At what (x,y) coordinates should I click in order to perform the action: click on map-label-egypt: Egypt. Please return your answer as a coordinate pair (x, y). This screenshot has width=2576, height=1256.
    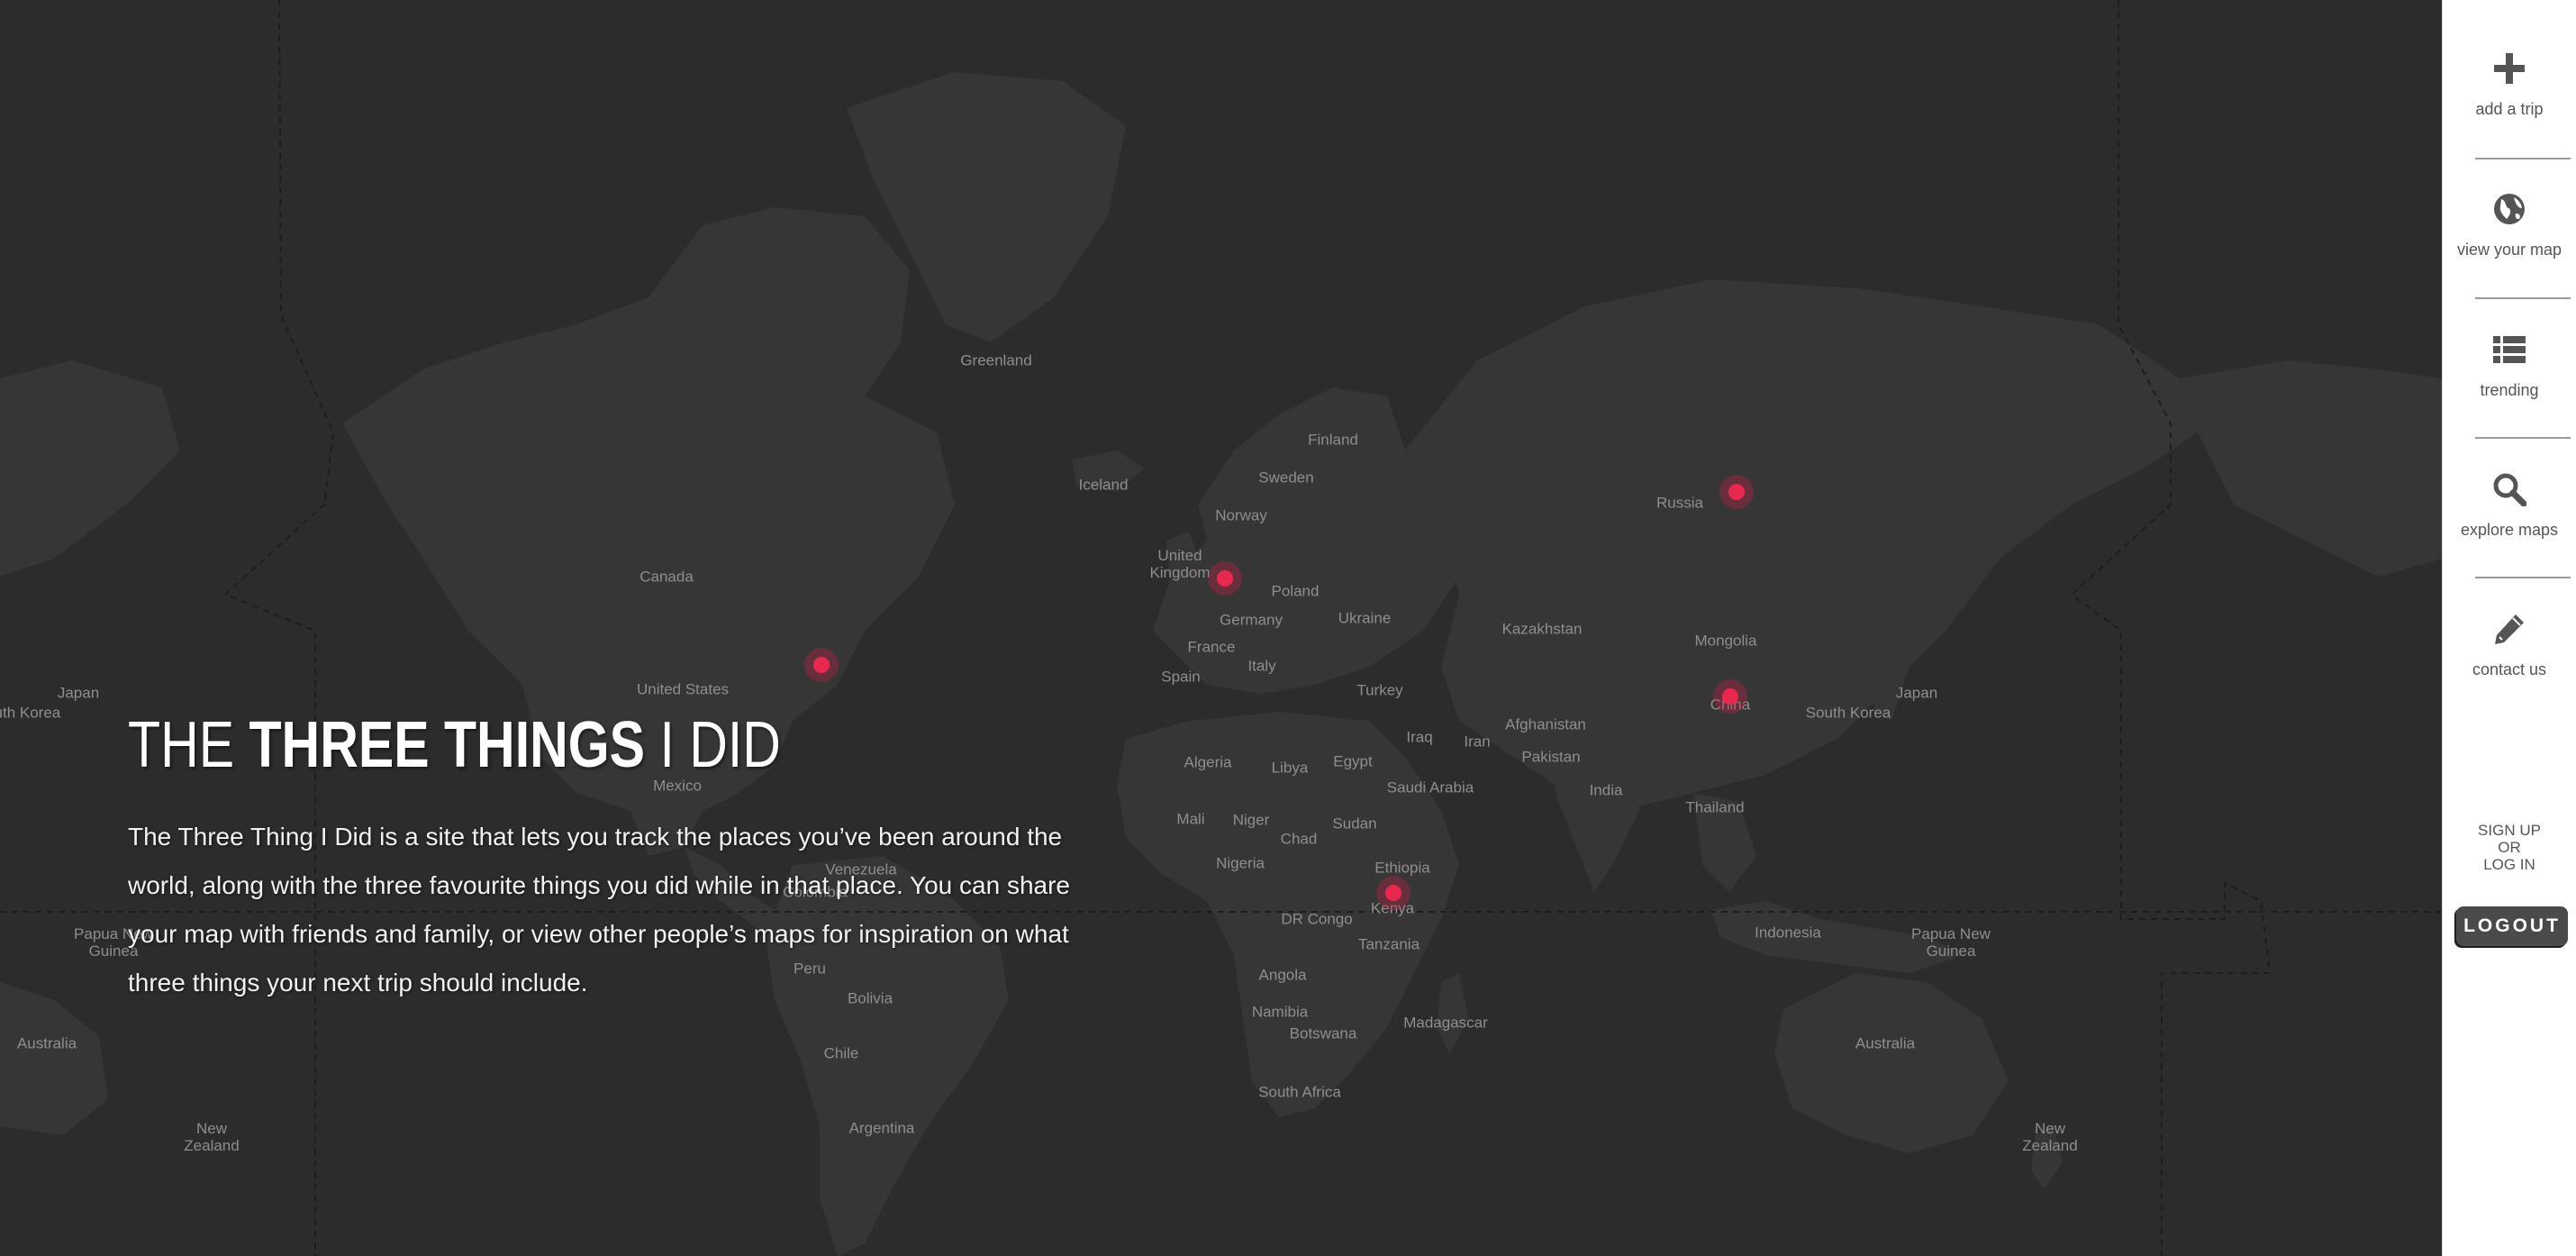
    Looking at the image, I should click on (1353, 761).